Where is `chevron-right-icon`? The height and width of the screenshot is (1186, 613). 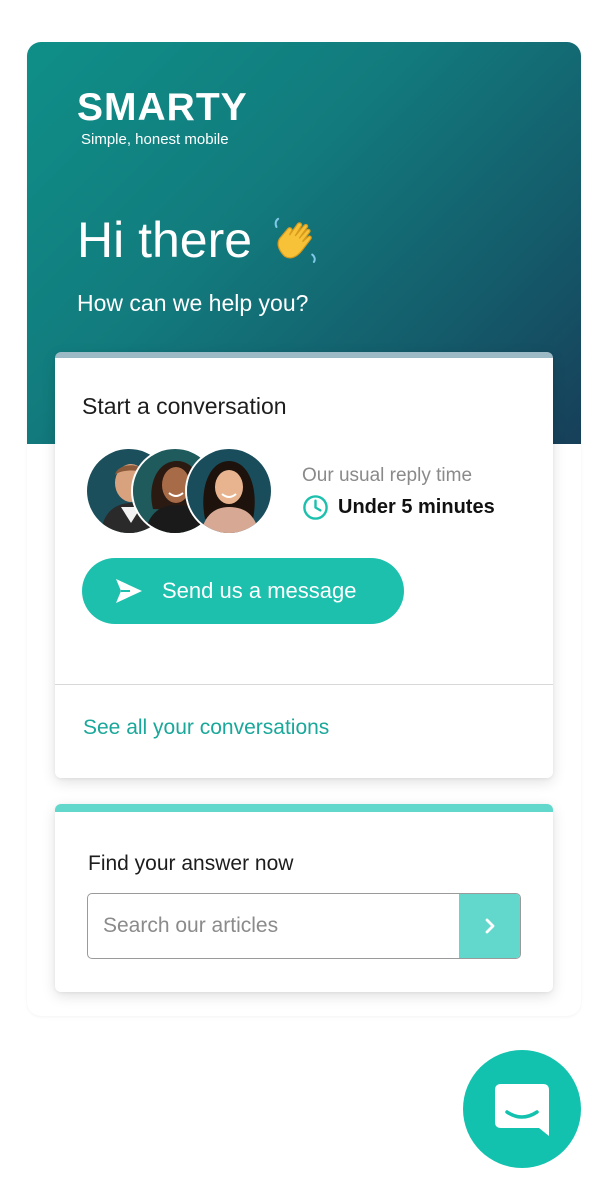
chevron-right-icon is located at coordinates (489, 926).